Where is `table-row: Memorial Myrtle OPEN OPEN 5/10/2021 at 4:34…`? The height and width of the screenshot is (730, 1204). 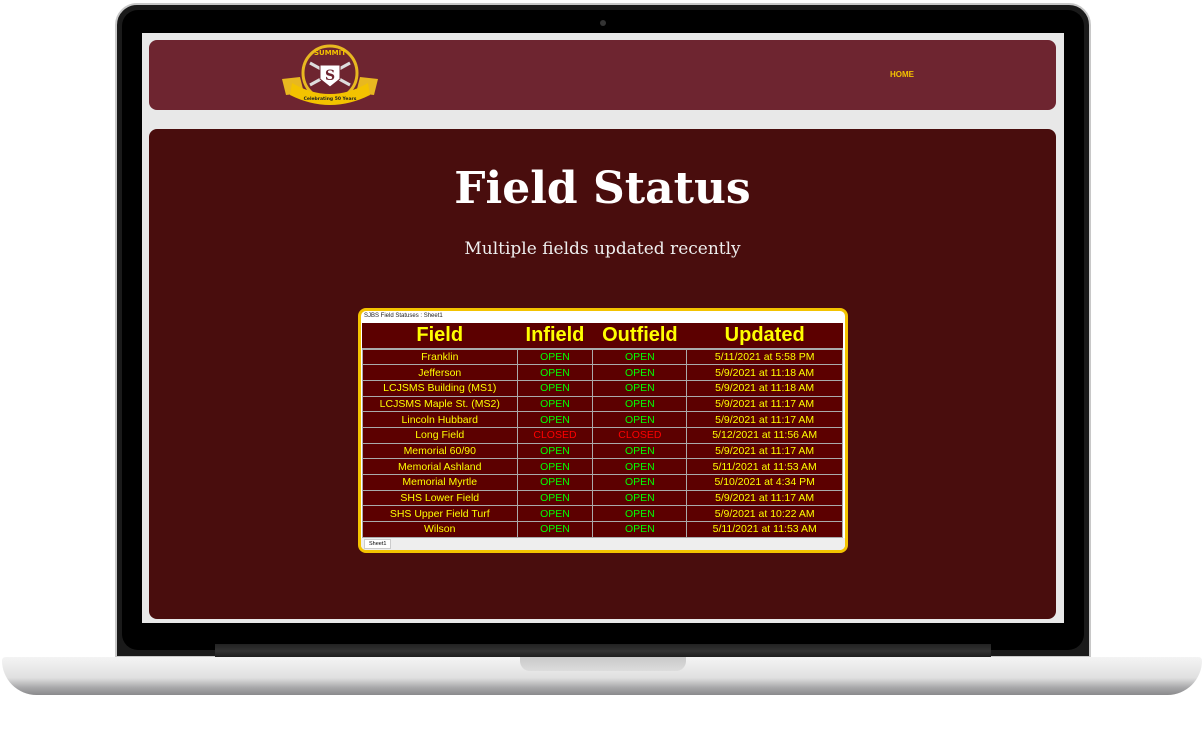 table-row: Memorial Myrtle OPEN OPEN 5/10/2021 at 4:34… is located at coordinates (602, 482).